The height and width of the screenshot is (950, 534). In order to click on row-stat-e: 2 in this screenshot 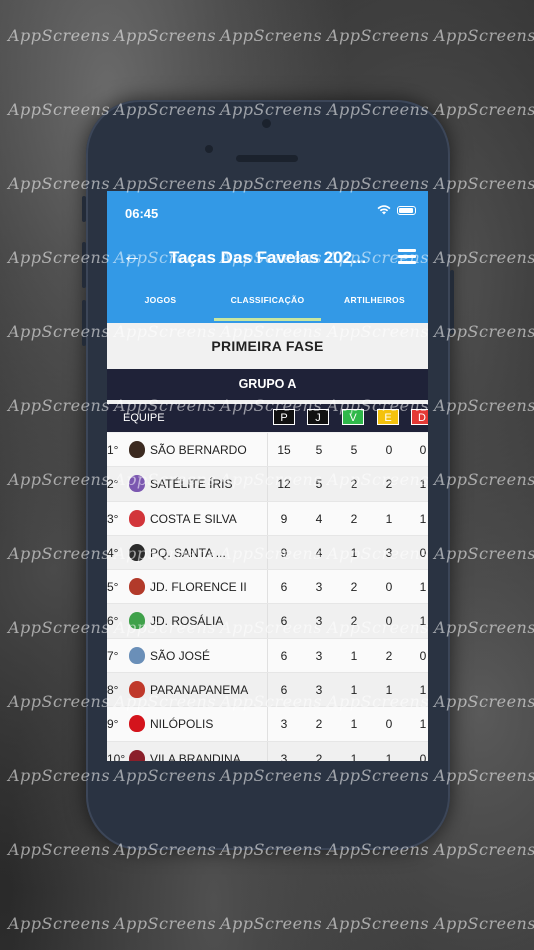, I will do `click(389, 484)`.